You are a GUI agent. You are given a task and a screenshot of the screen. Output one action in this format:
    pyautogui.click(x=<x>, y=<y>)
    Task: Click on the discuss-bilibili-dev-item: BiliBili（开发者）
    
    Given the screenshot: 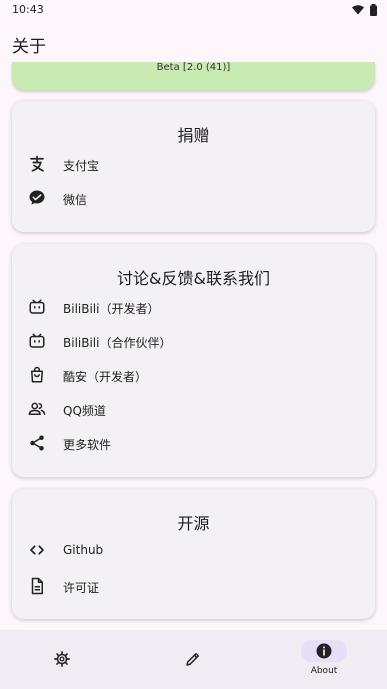 What is the action you would take?
    pyautogui.click(x=193, y=307)
    